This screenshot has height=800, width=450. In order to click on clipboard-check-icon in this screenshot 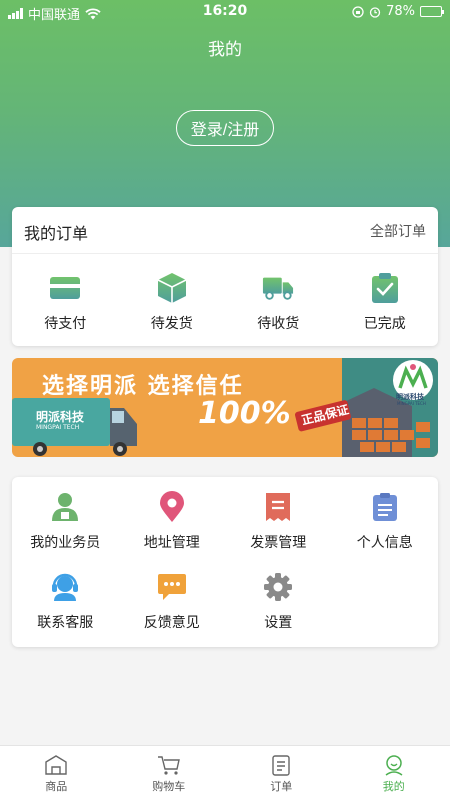, I will do `click(385, 288)`.